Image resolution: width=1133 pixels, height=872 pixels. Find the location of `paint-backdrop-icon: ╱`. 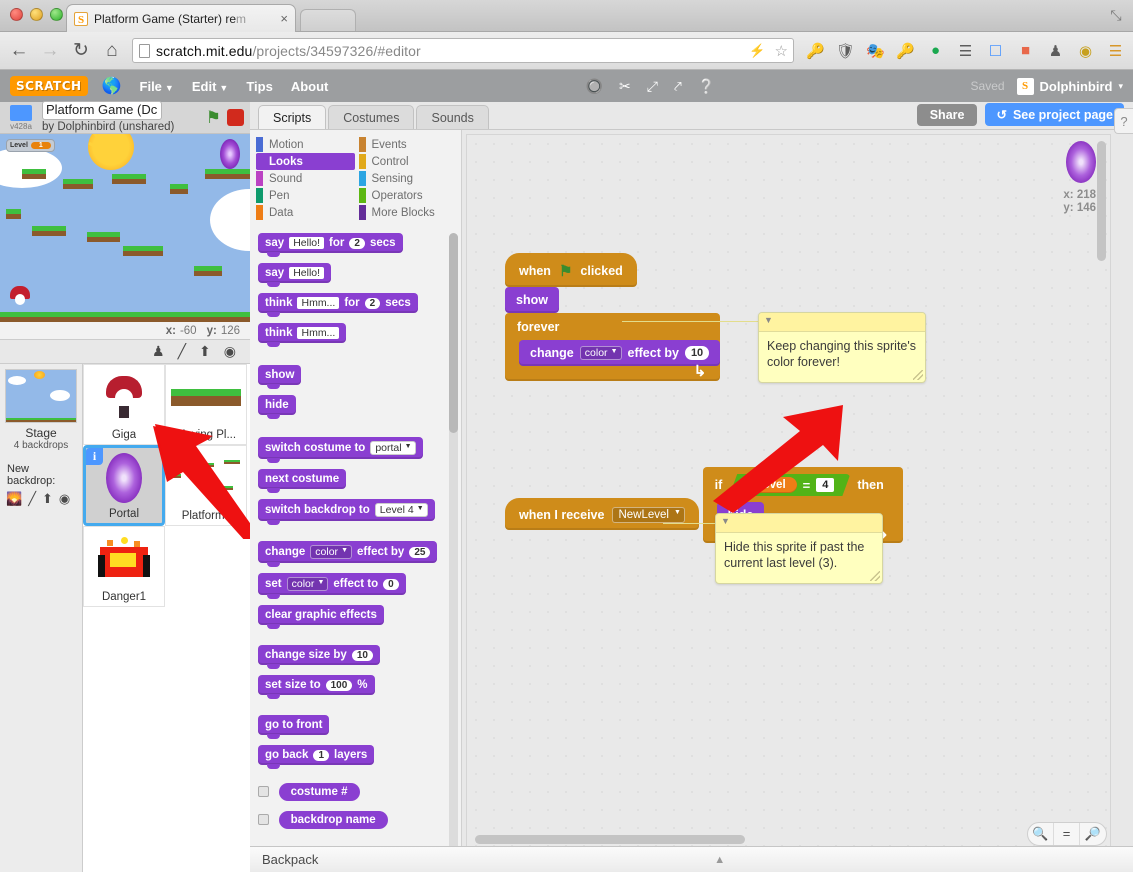

paint-backdrop-icon: ╱ is located at coordinates (32, 499).